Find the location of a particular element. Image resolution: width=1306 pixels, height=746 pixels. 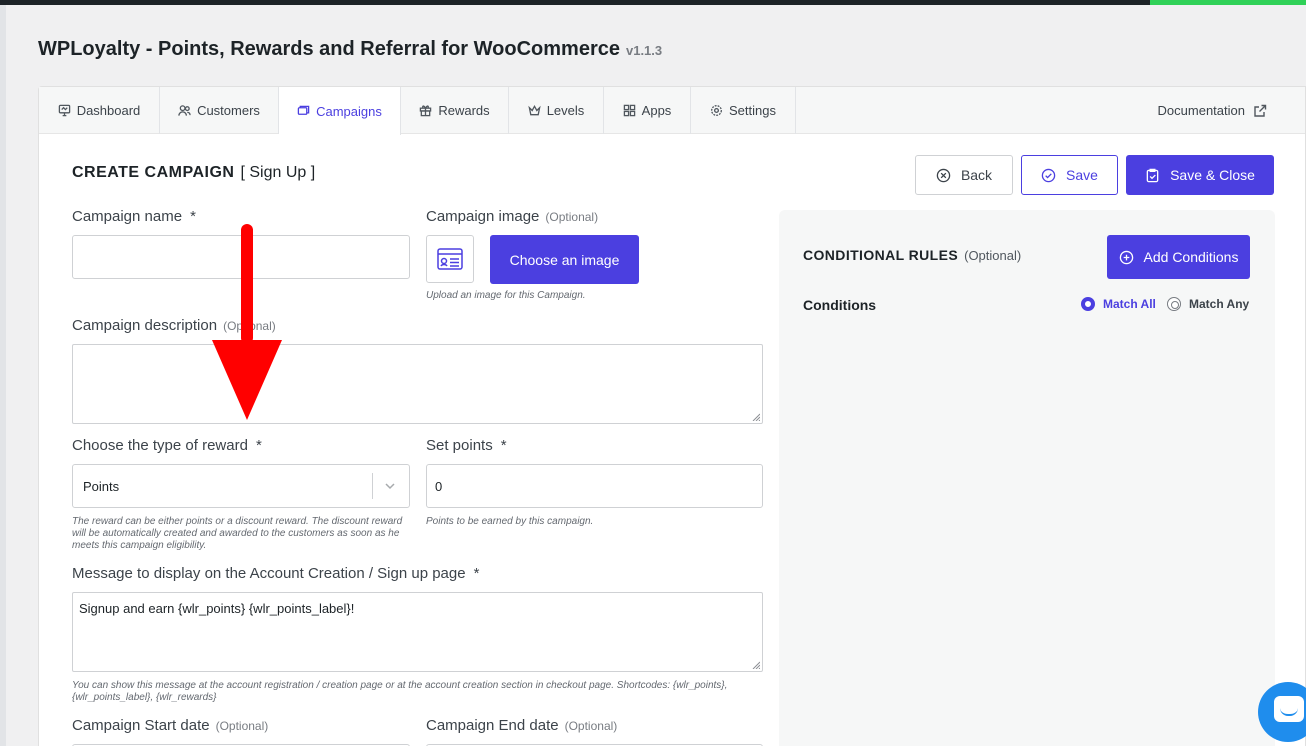

chat-icon is located at coordinates (1289, 709).